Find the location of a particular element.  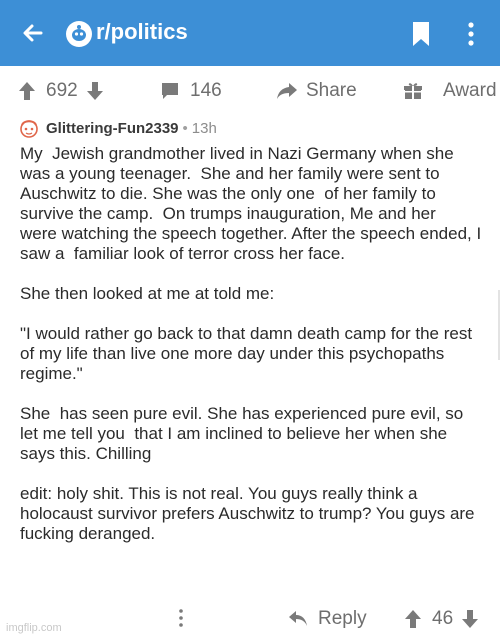

comment-vote-group: 46 is located at coordinates (441, 619).